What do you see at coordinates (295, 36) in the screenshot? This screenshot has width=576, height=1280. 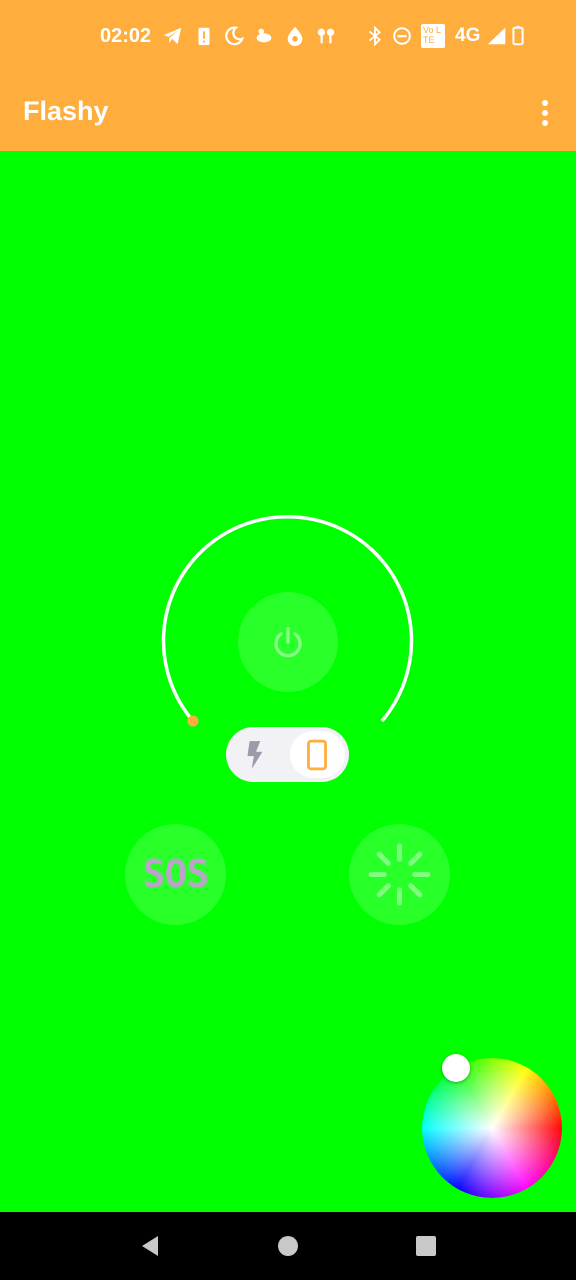 I see `drop-icon` at bounding box center [295, 36].